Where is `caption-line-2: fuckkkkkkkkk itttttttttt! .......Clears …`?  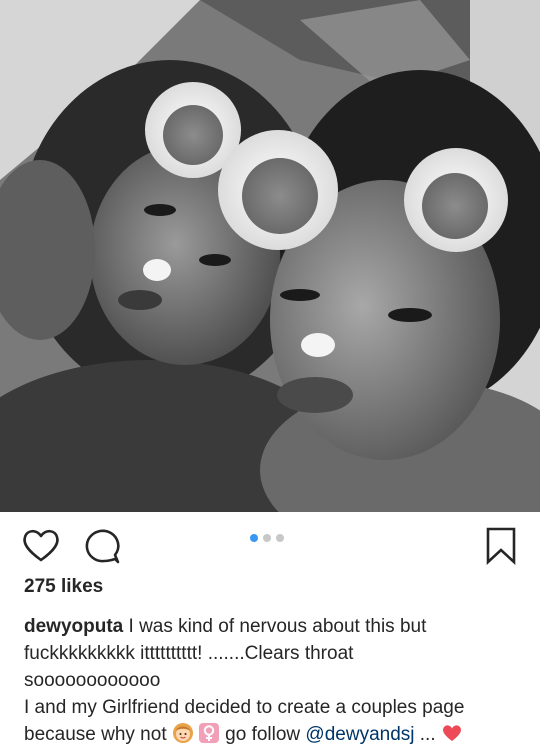
caption-line-2: fuckkkkkkkkk itttttttttt! .......Clears … is located at coordinates (189, 653).